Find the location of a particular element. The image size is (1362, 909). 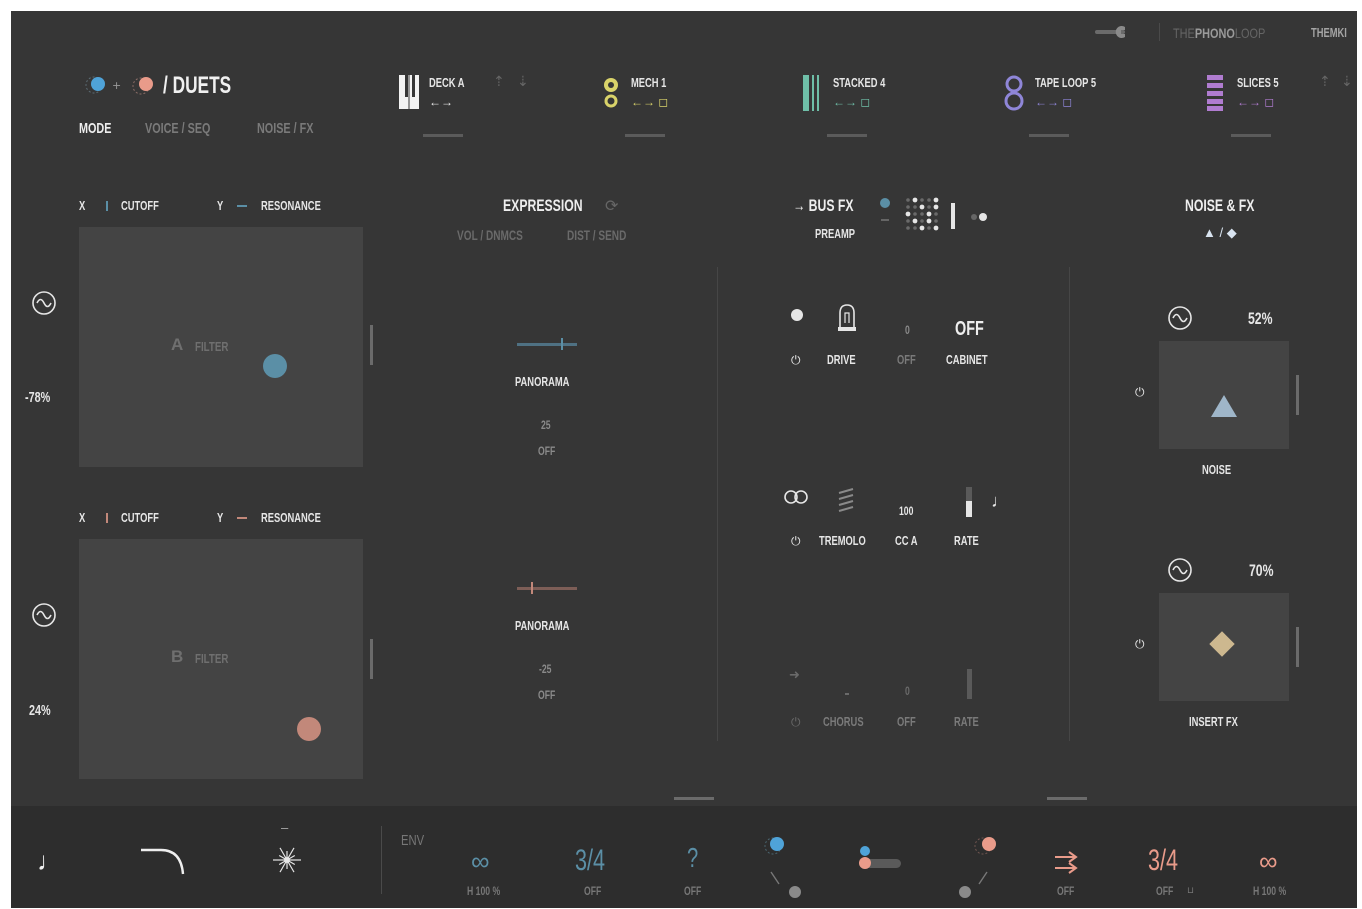

pad-b-y-param: RESONANCE is located at coordinates (291, 517).